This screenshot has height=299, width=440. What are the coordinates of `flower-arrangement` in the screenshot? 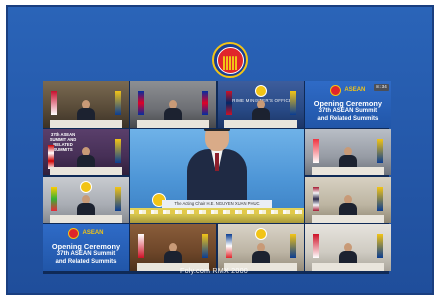 It's located at (217, 216).